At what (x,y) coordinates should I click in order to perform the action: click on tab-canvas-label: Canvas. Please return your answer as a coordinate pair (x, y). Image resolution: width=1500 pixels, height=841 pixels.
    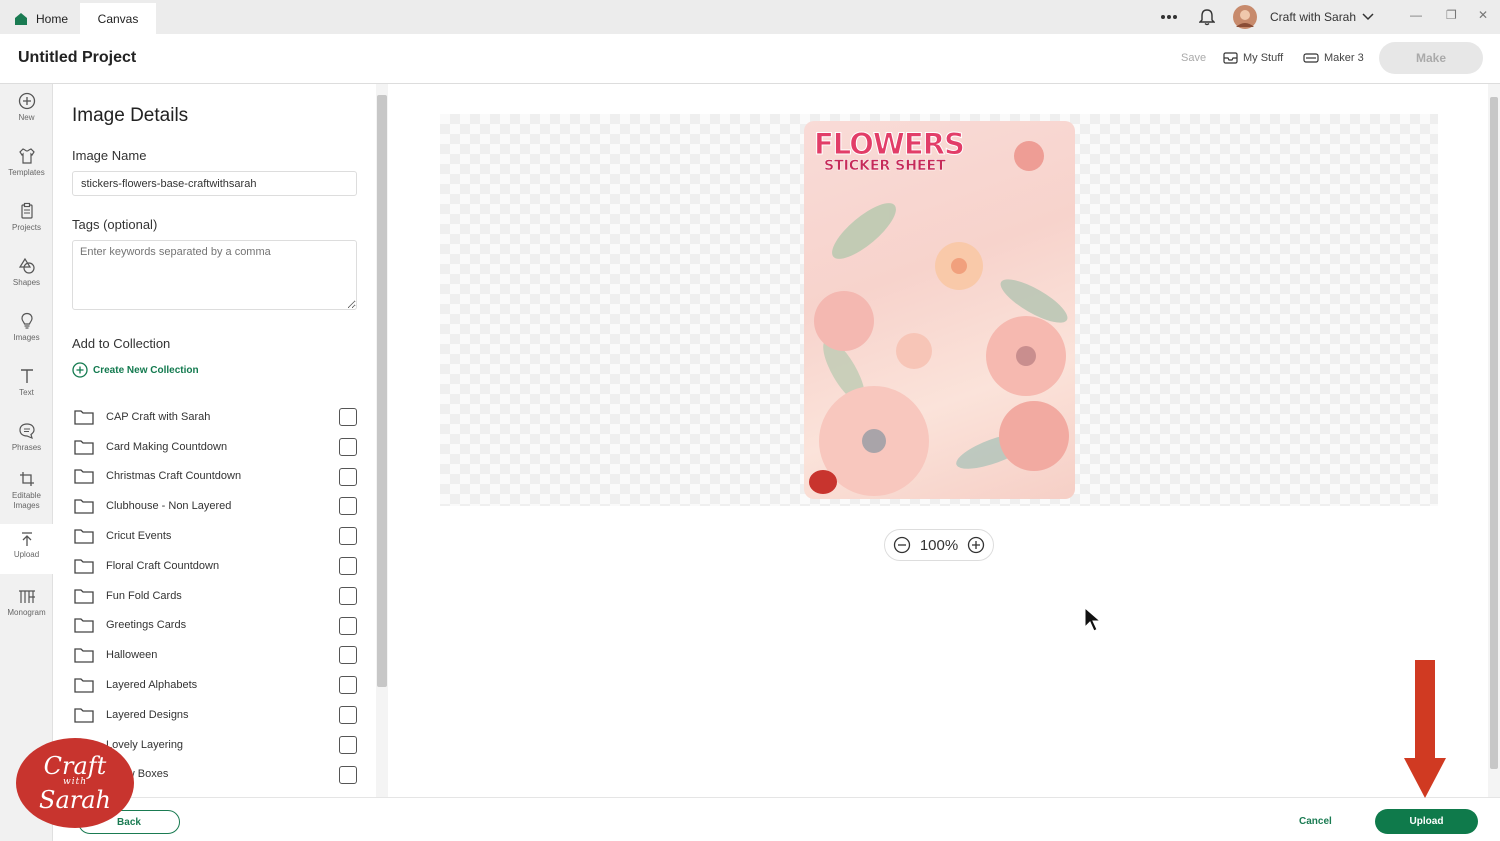
    Looking at the image, I should click on (118, 18).